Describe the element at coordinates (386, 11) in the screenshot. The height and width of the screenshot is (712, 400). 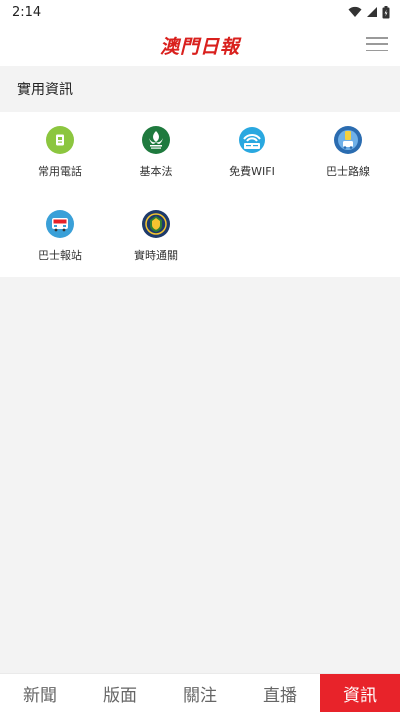
I see `battery-icon` at that location.